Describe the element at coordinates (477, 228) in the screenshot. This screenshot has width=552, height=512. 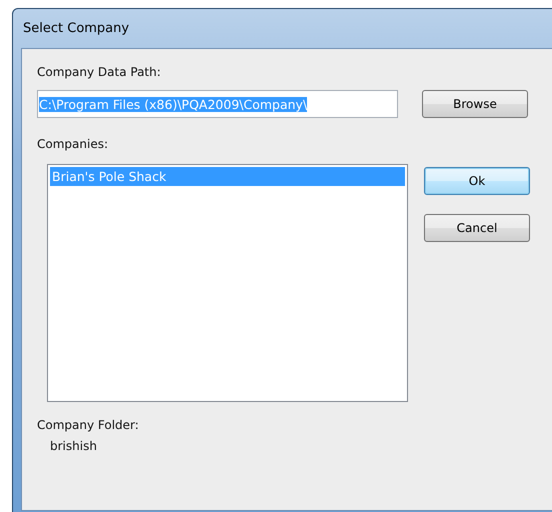
I see `cancel-button: Cancel` at that location.